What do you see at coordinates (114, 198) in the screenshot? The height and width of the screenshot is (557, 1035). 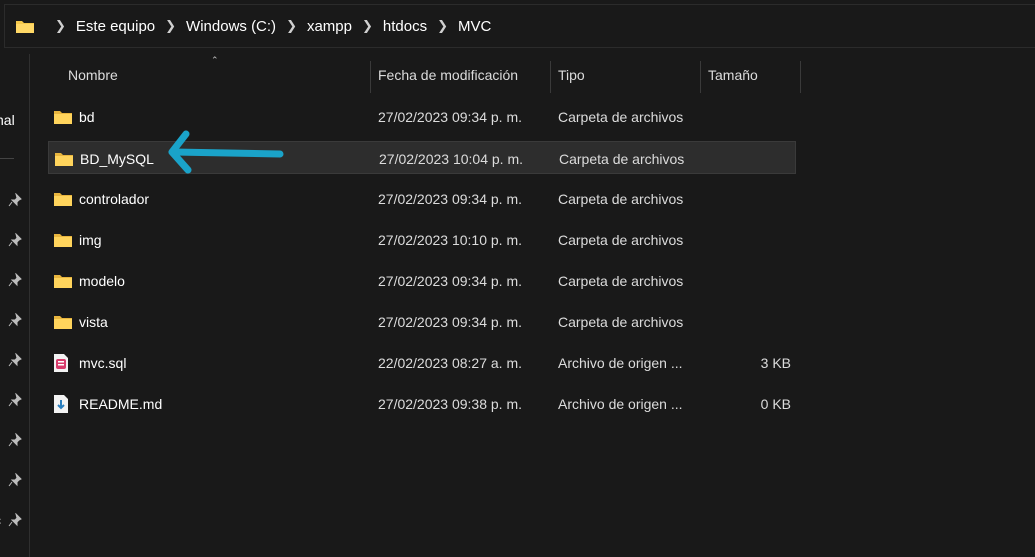 I see `file-name: controlador` at bounding box center [114, 198].